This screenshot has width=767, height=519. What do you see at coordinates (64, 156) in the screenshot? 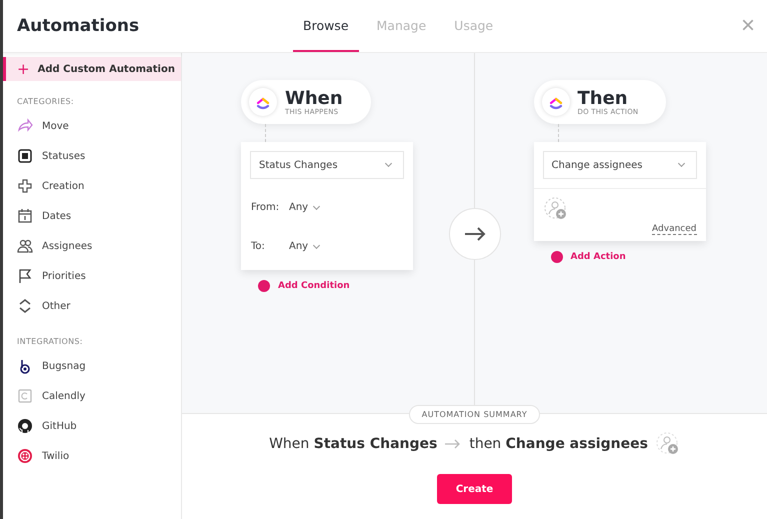
I see `category-item: Statuses` at bounding box center [64, 156].